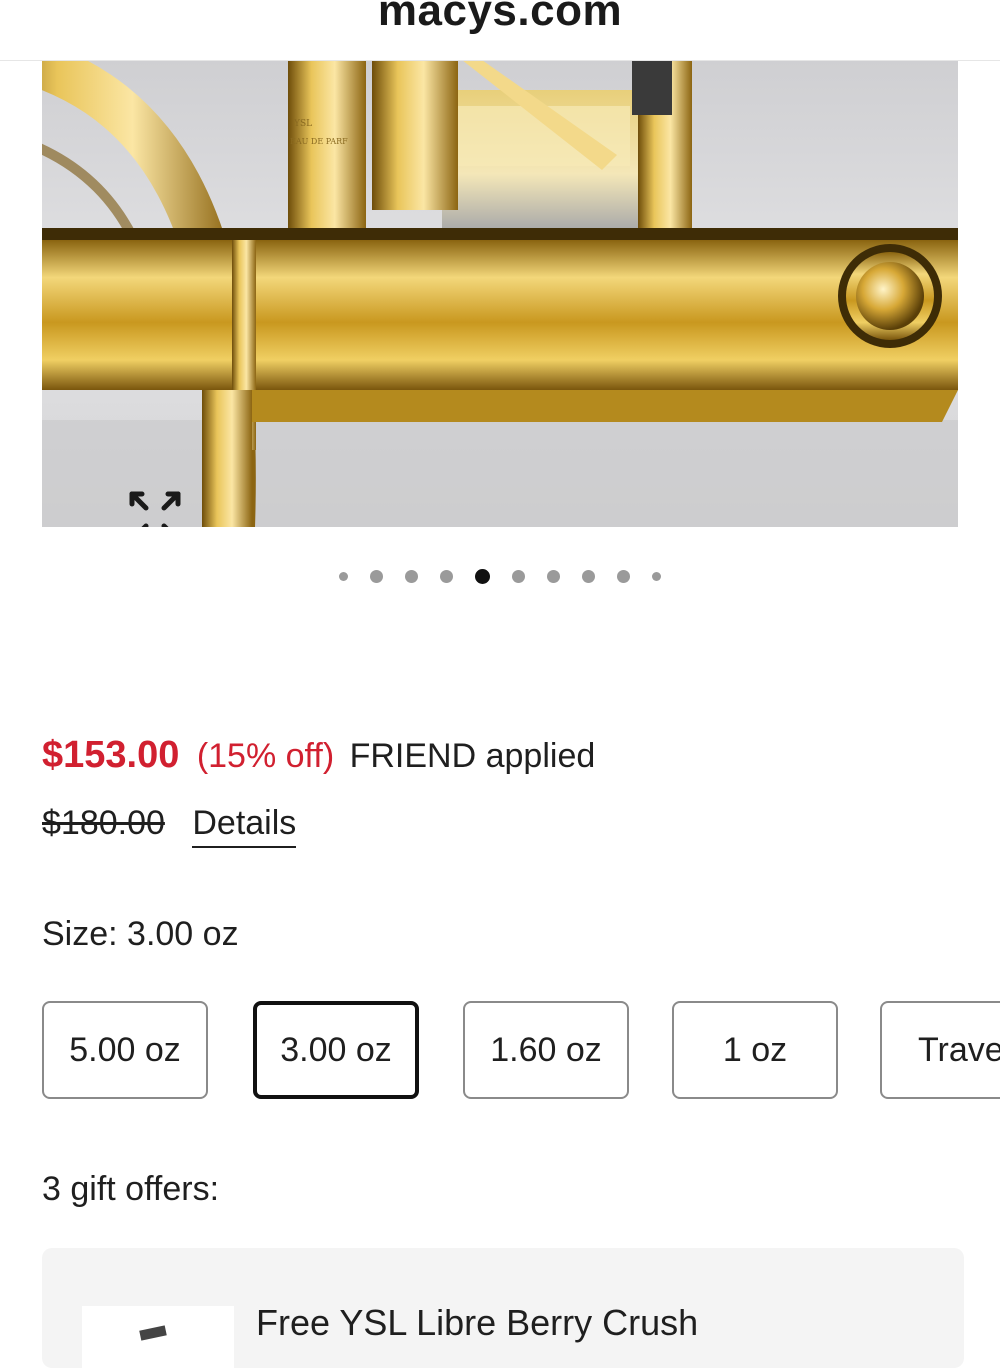 The image size is (1000, 1368). What do you see at coordinates (940, 1050) in the screenshot?
I see `size-option-travel: Trave` at bounding box center [940, 1050].